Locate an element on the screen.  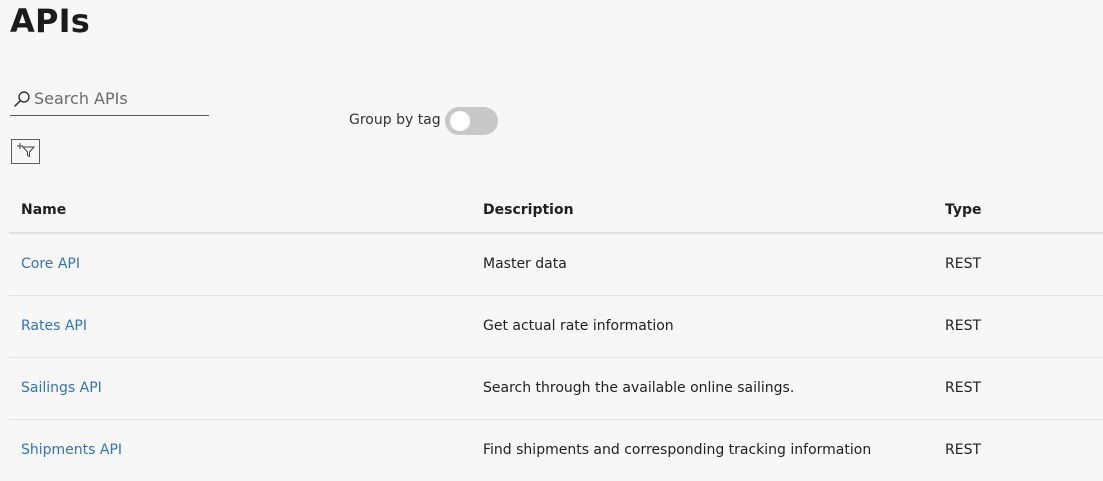
group-by-tag-label: Group by tag is located at coordinates (395, 120).